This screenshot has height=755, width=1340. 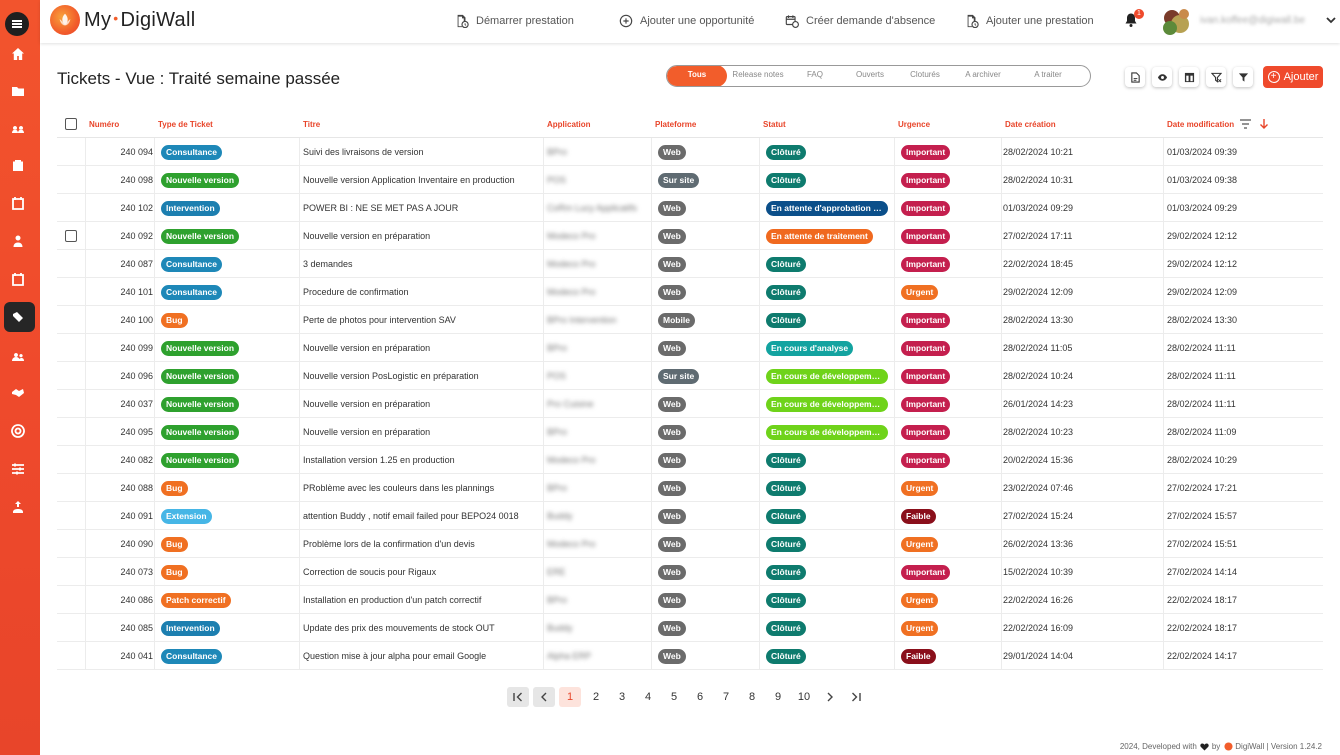 I want to click on page-button-8: 8, so click(x=752, y=697).